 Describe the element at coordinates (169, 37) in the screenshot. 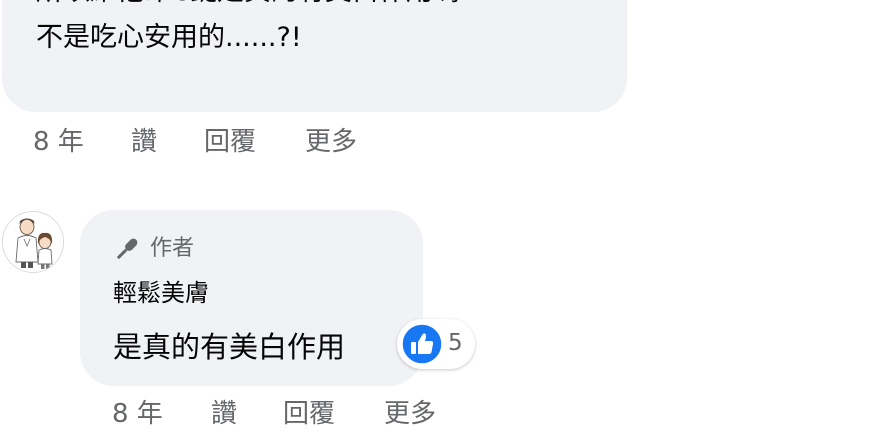

I see `comment-text-line-2: 不是吃心安用的......?!` at that location.